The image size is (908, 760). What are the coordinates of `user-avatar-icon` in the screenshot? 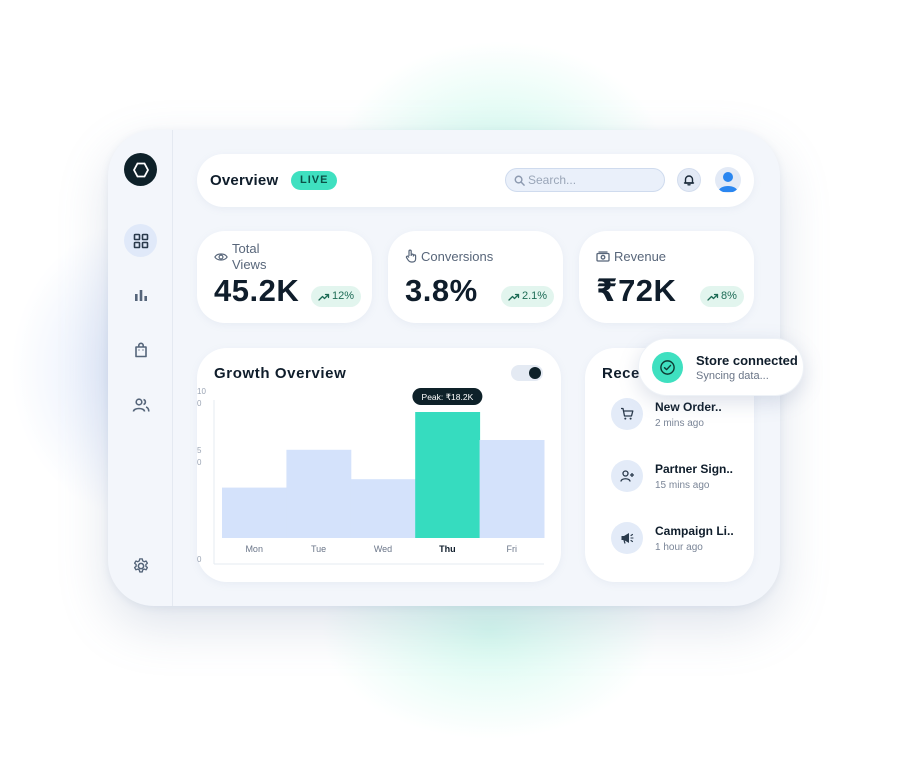 It's located at (728, 182).